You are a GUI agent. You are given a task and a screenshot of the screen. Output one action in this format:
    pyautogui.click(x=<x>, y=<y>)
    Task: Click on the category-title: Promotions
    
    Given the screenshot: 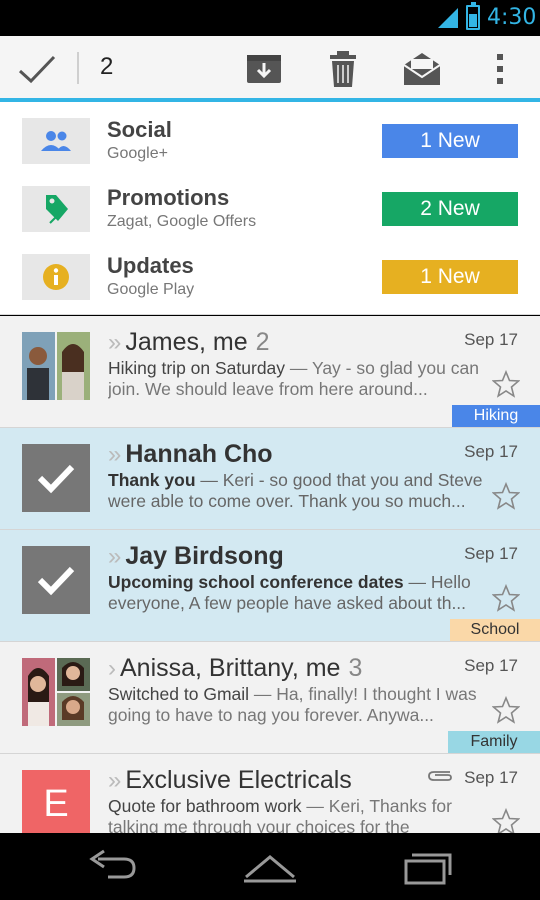 What is the action you would take?
    pyautogui.click(x=168, y=197)
    